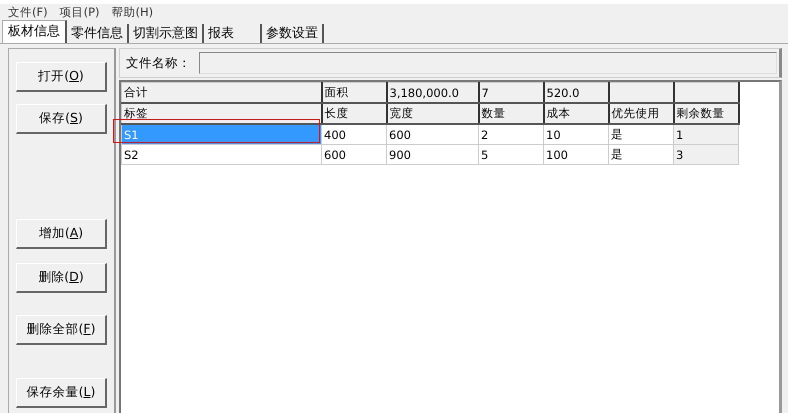 The image size is (788, 413). Describe the element at coordinates (576, 92) in the screenshot. I see `summary-cell: 520.0` at that location.